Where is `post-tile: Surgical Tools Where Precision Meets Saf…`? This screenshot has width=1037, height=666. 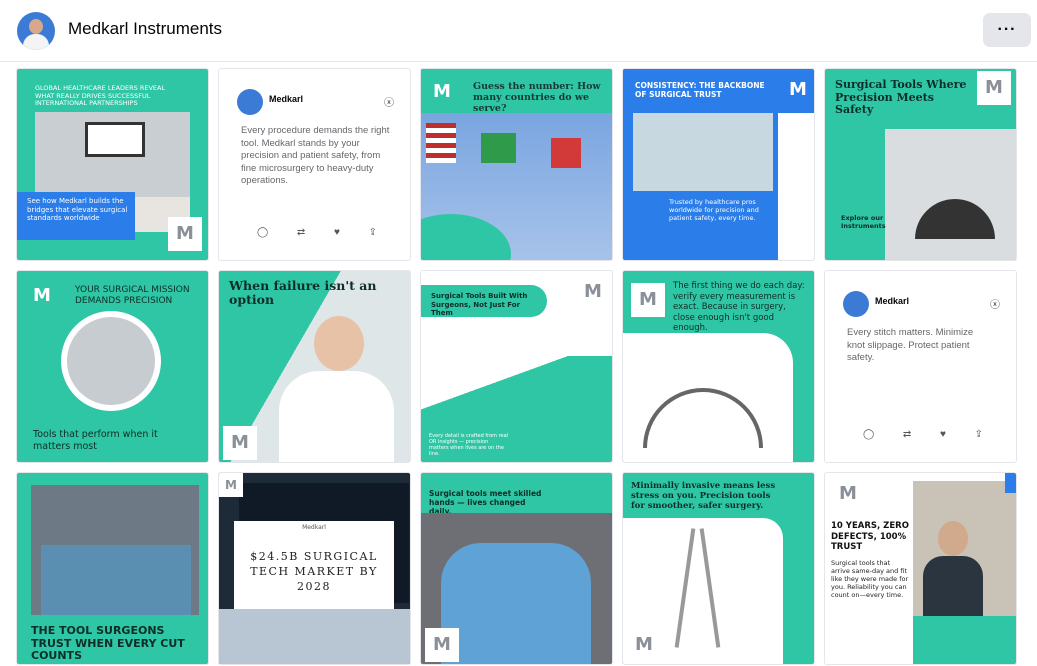 post-tile: Surgical Tools Where Precision Meets Saf… is located at coordinates (920, 164).